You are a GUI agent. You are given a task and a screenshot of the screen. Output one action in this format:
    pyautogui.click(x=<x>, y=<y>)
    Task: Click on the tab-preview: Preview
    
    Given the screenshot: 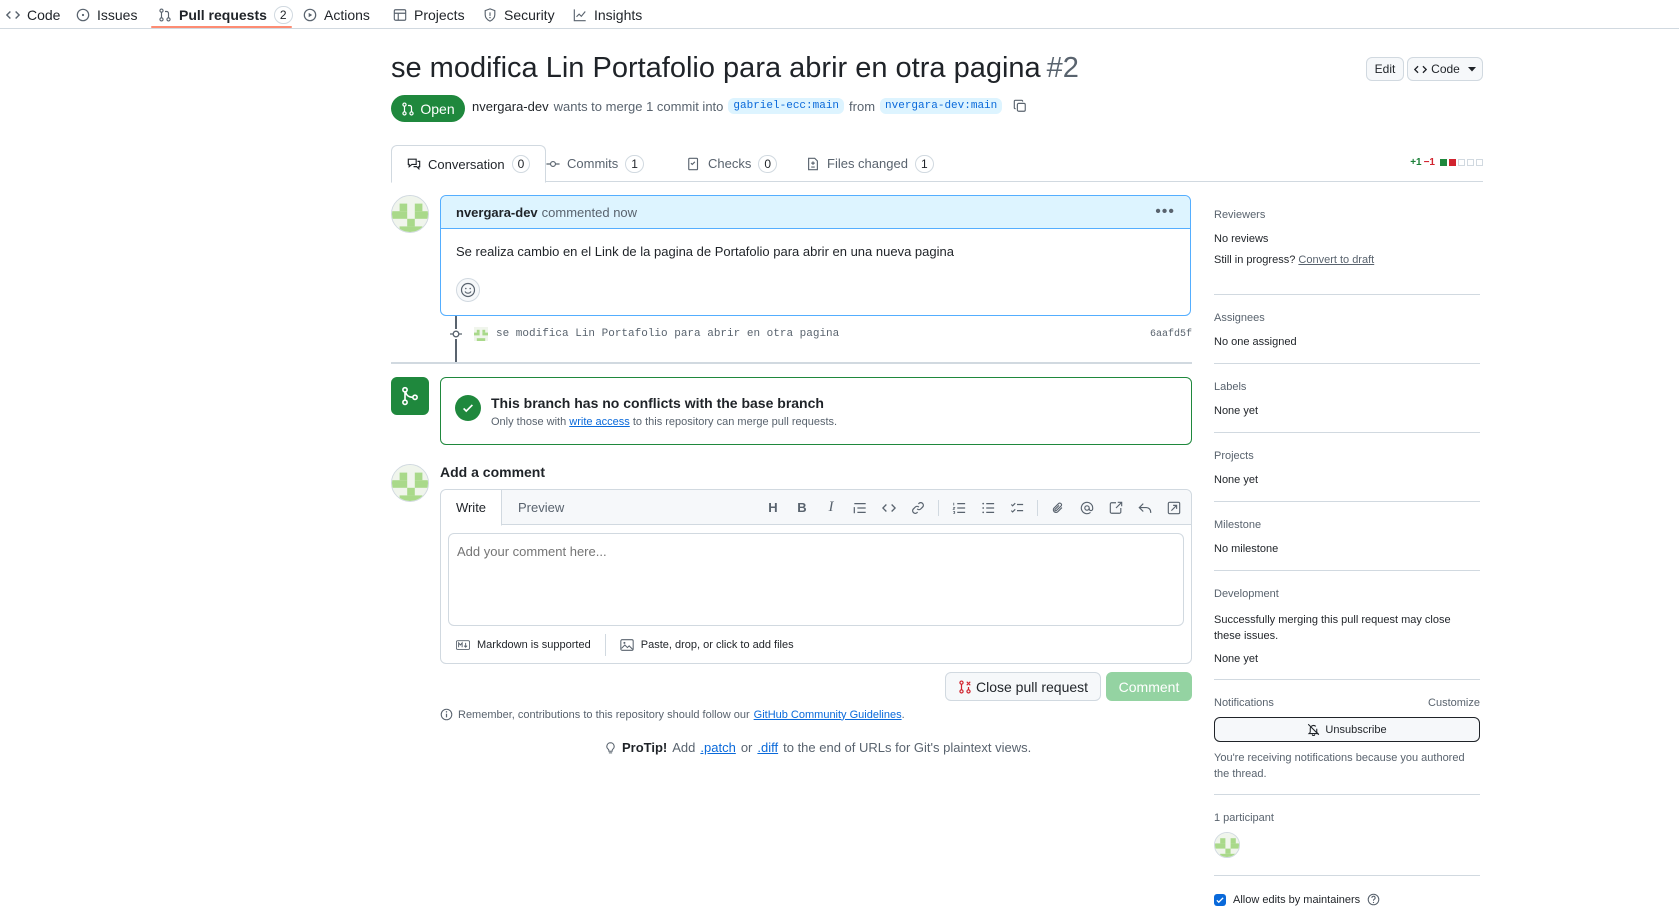 What is the action you would take?
    pyautogui.click(x=541, y=507)
    